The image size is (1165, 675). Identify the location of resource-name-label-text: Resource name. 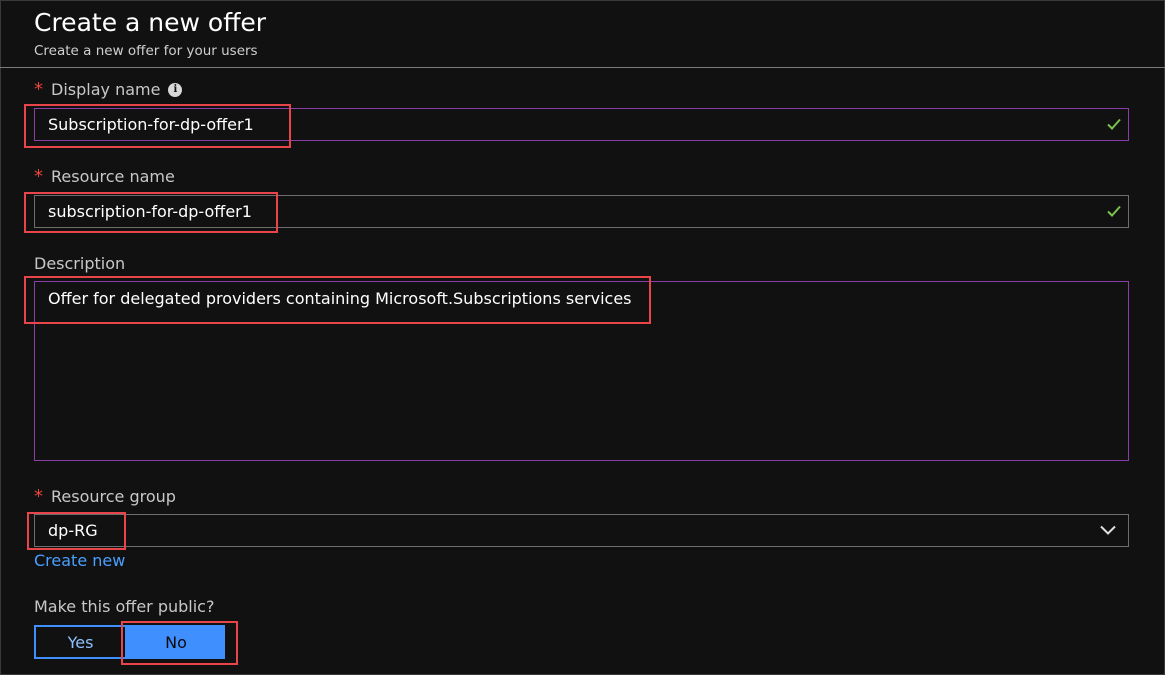
(113, 176).